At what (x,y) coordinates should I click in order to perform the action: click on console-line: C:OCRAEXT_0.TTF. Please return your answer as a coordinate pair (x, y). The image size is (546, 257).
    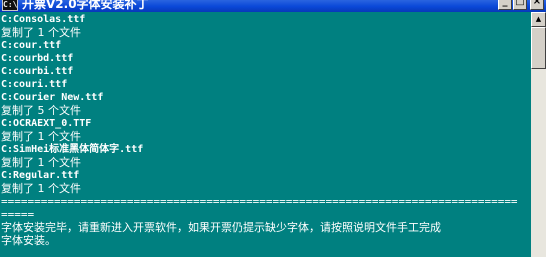
    Looking at the image, I should click on (46, 123).